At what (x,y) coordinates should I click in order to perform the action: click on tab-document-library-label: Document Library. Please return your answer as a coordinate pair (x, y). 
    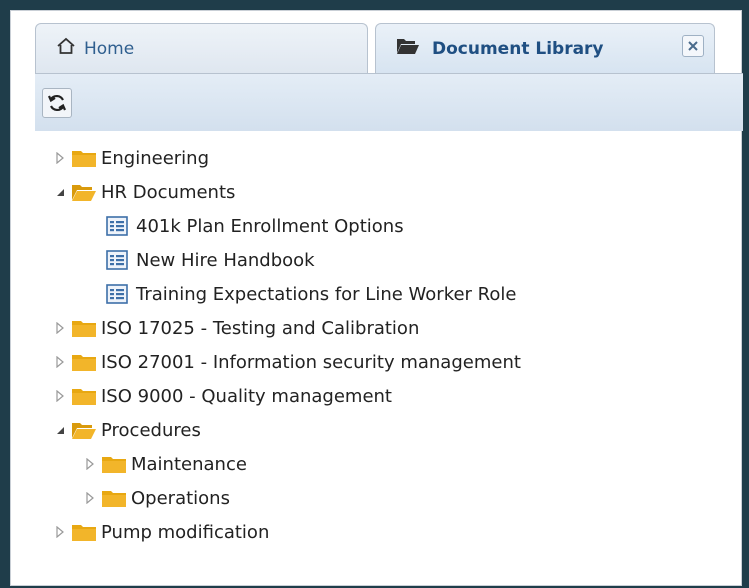
    Looking at the image, I should click on (518, 48).